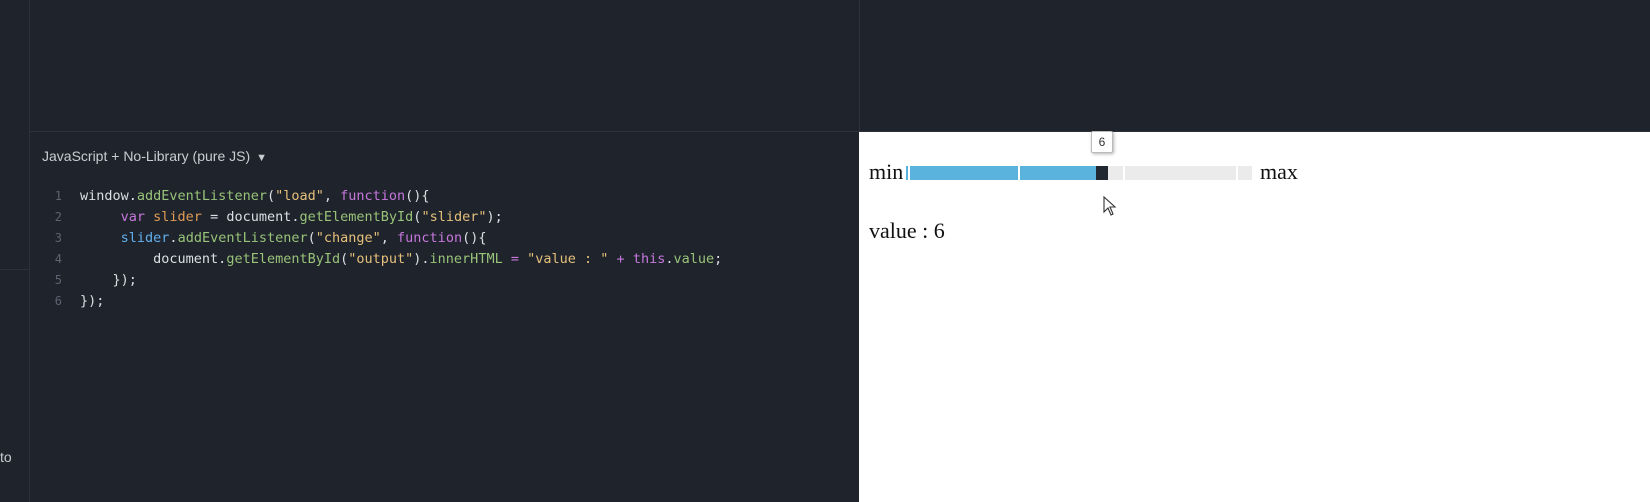 This screenshot has height=502, width=1650. Describe the element at coordinates (514, 259) in the screenshot. I see `code-token: =` at that location.